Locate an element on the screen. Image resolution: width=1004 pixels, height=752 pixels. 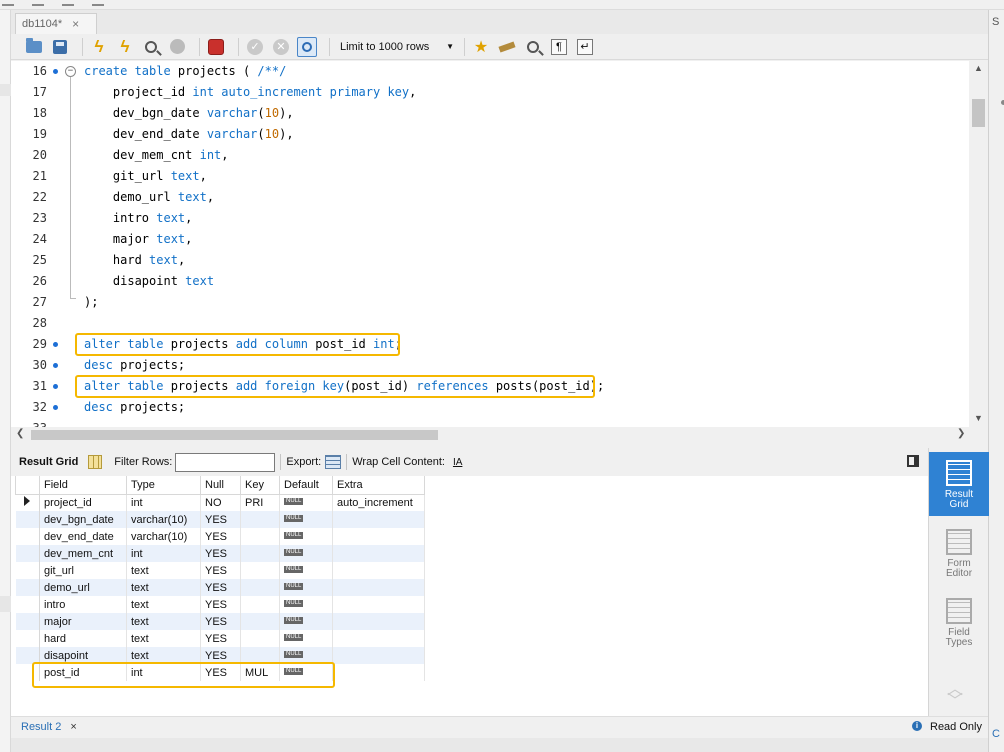
right-label-c: C is located at coordinates (996, 734).